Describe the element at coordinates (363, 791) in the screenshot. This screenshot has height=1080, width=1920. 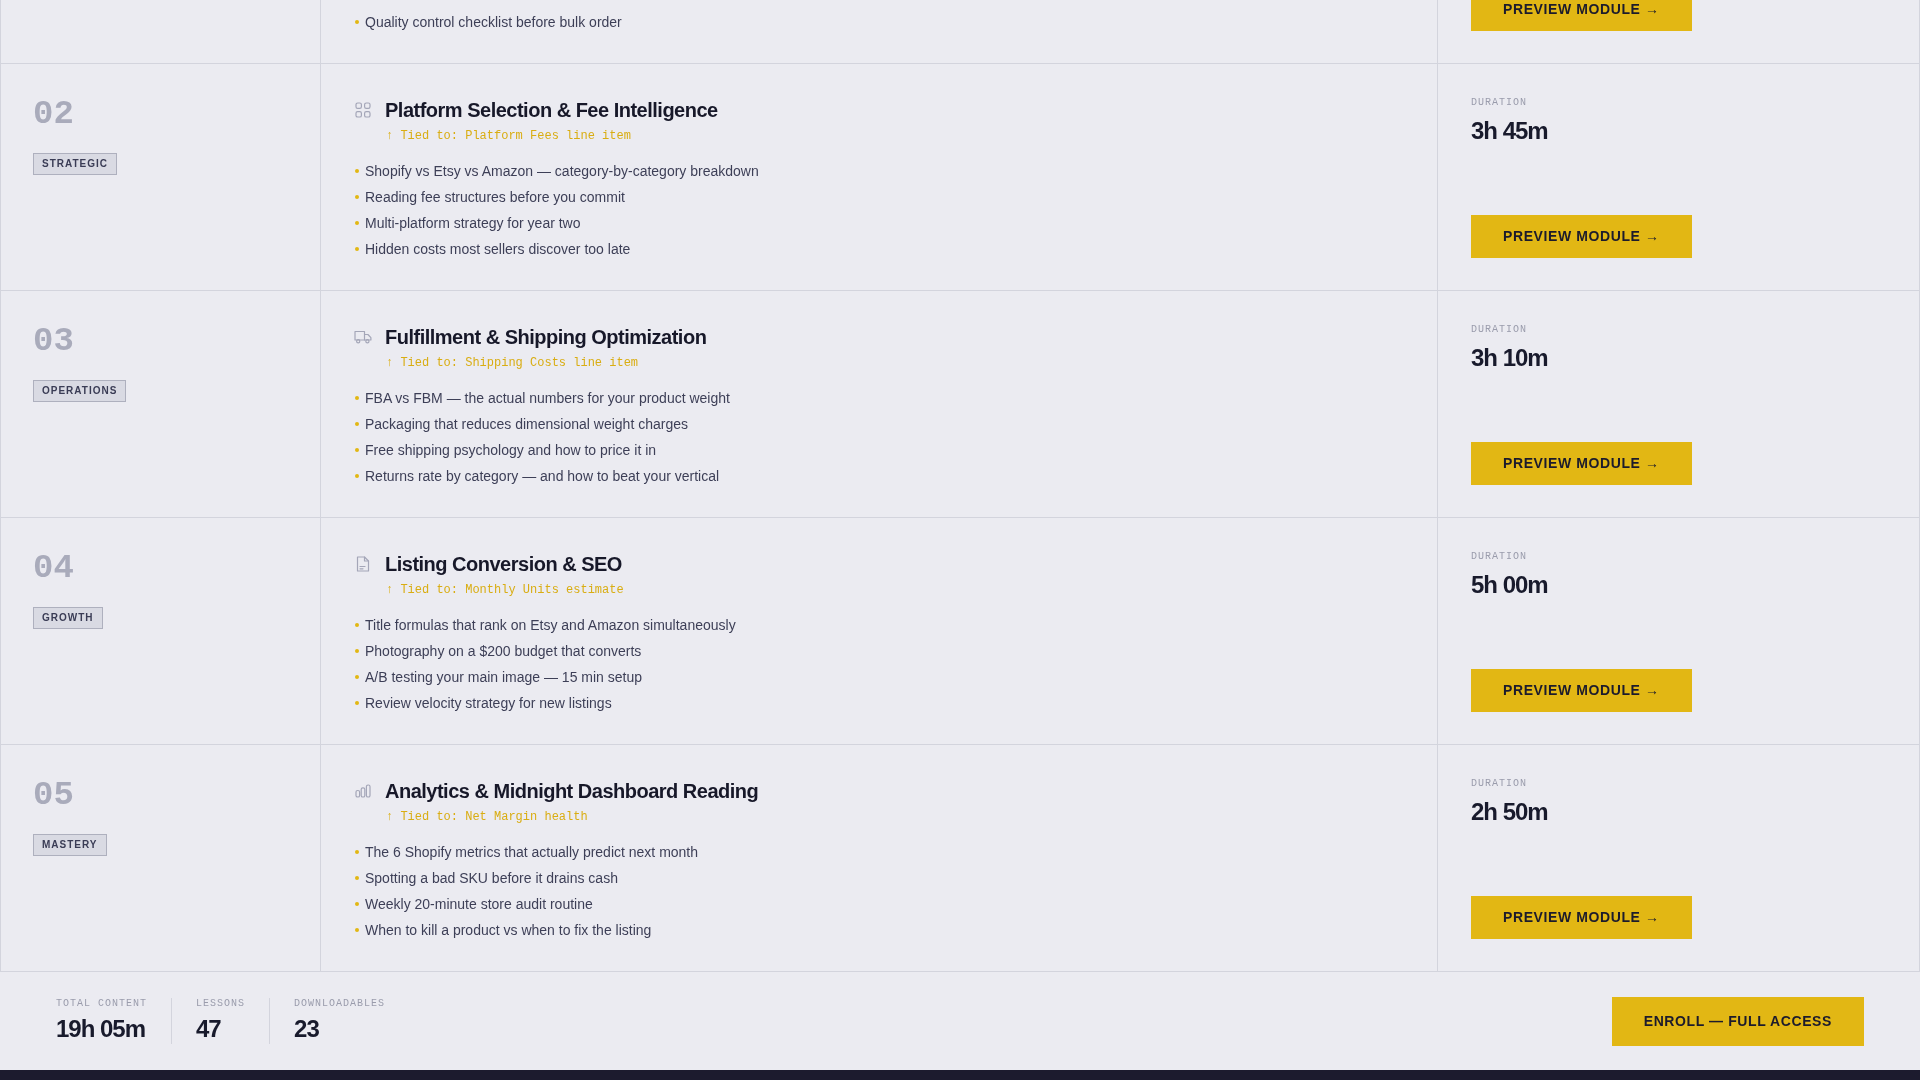
I see `bar-chart-icon` at that location.